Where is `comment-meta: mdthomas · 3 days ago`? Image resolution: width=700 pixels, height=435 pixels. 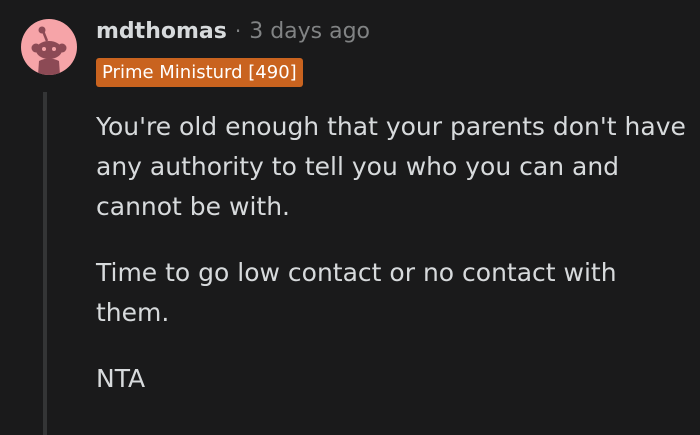 comment-meta: mdthomas · 3 days ago is located at coordinates (233, 31).